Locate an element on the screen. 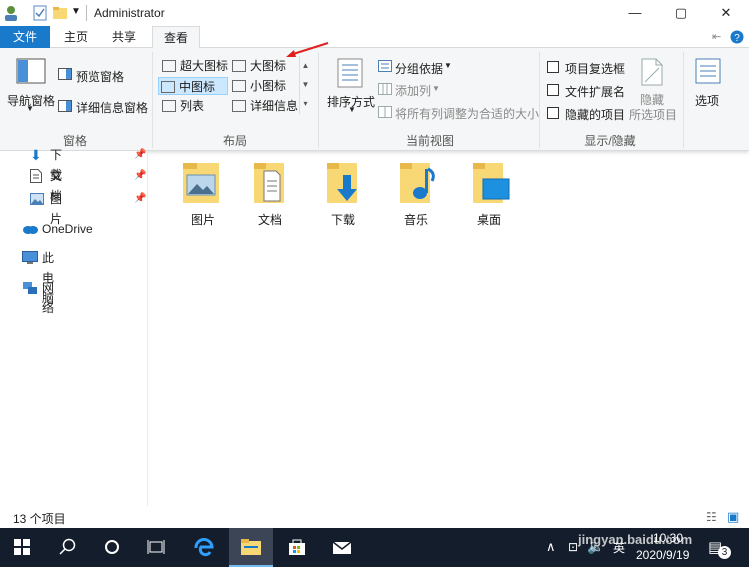 The image size is (749, 572). options-label: 选项 is located at coordinates (707, 101).